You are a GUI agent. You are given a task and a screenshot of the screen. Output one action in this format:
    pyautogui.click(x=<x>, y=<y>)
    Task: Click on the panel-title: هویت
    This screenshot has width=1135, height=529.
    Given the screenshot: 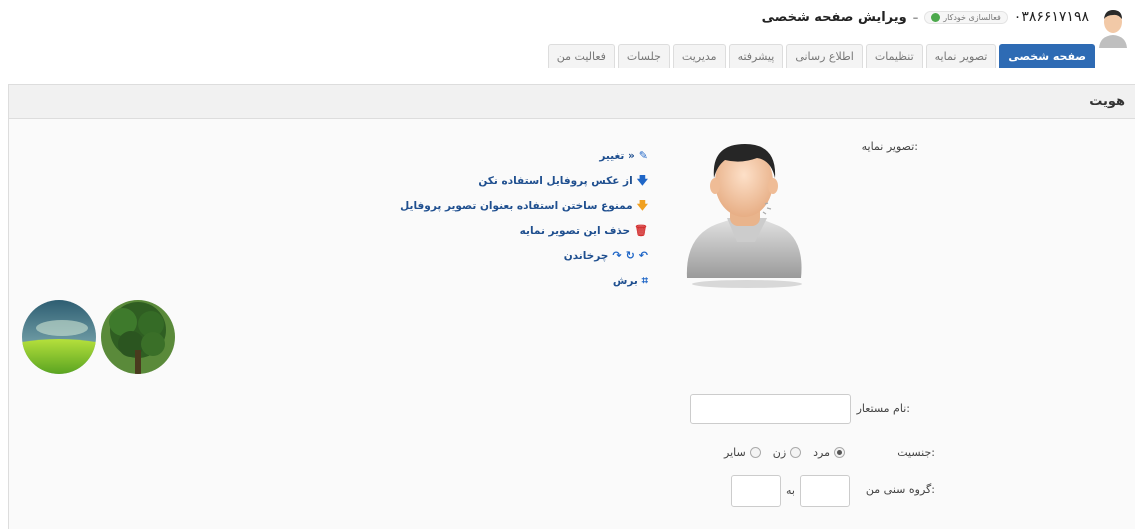 What is the action you would take?
    pyautogui.click(x=572, y=102)
    